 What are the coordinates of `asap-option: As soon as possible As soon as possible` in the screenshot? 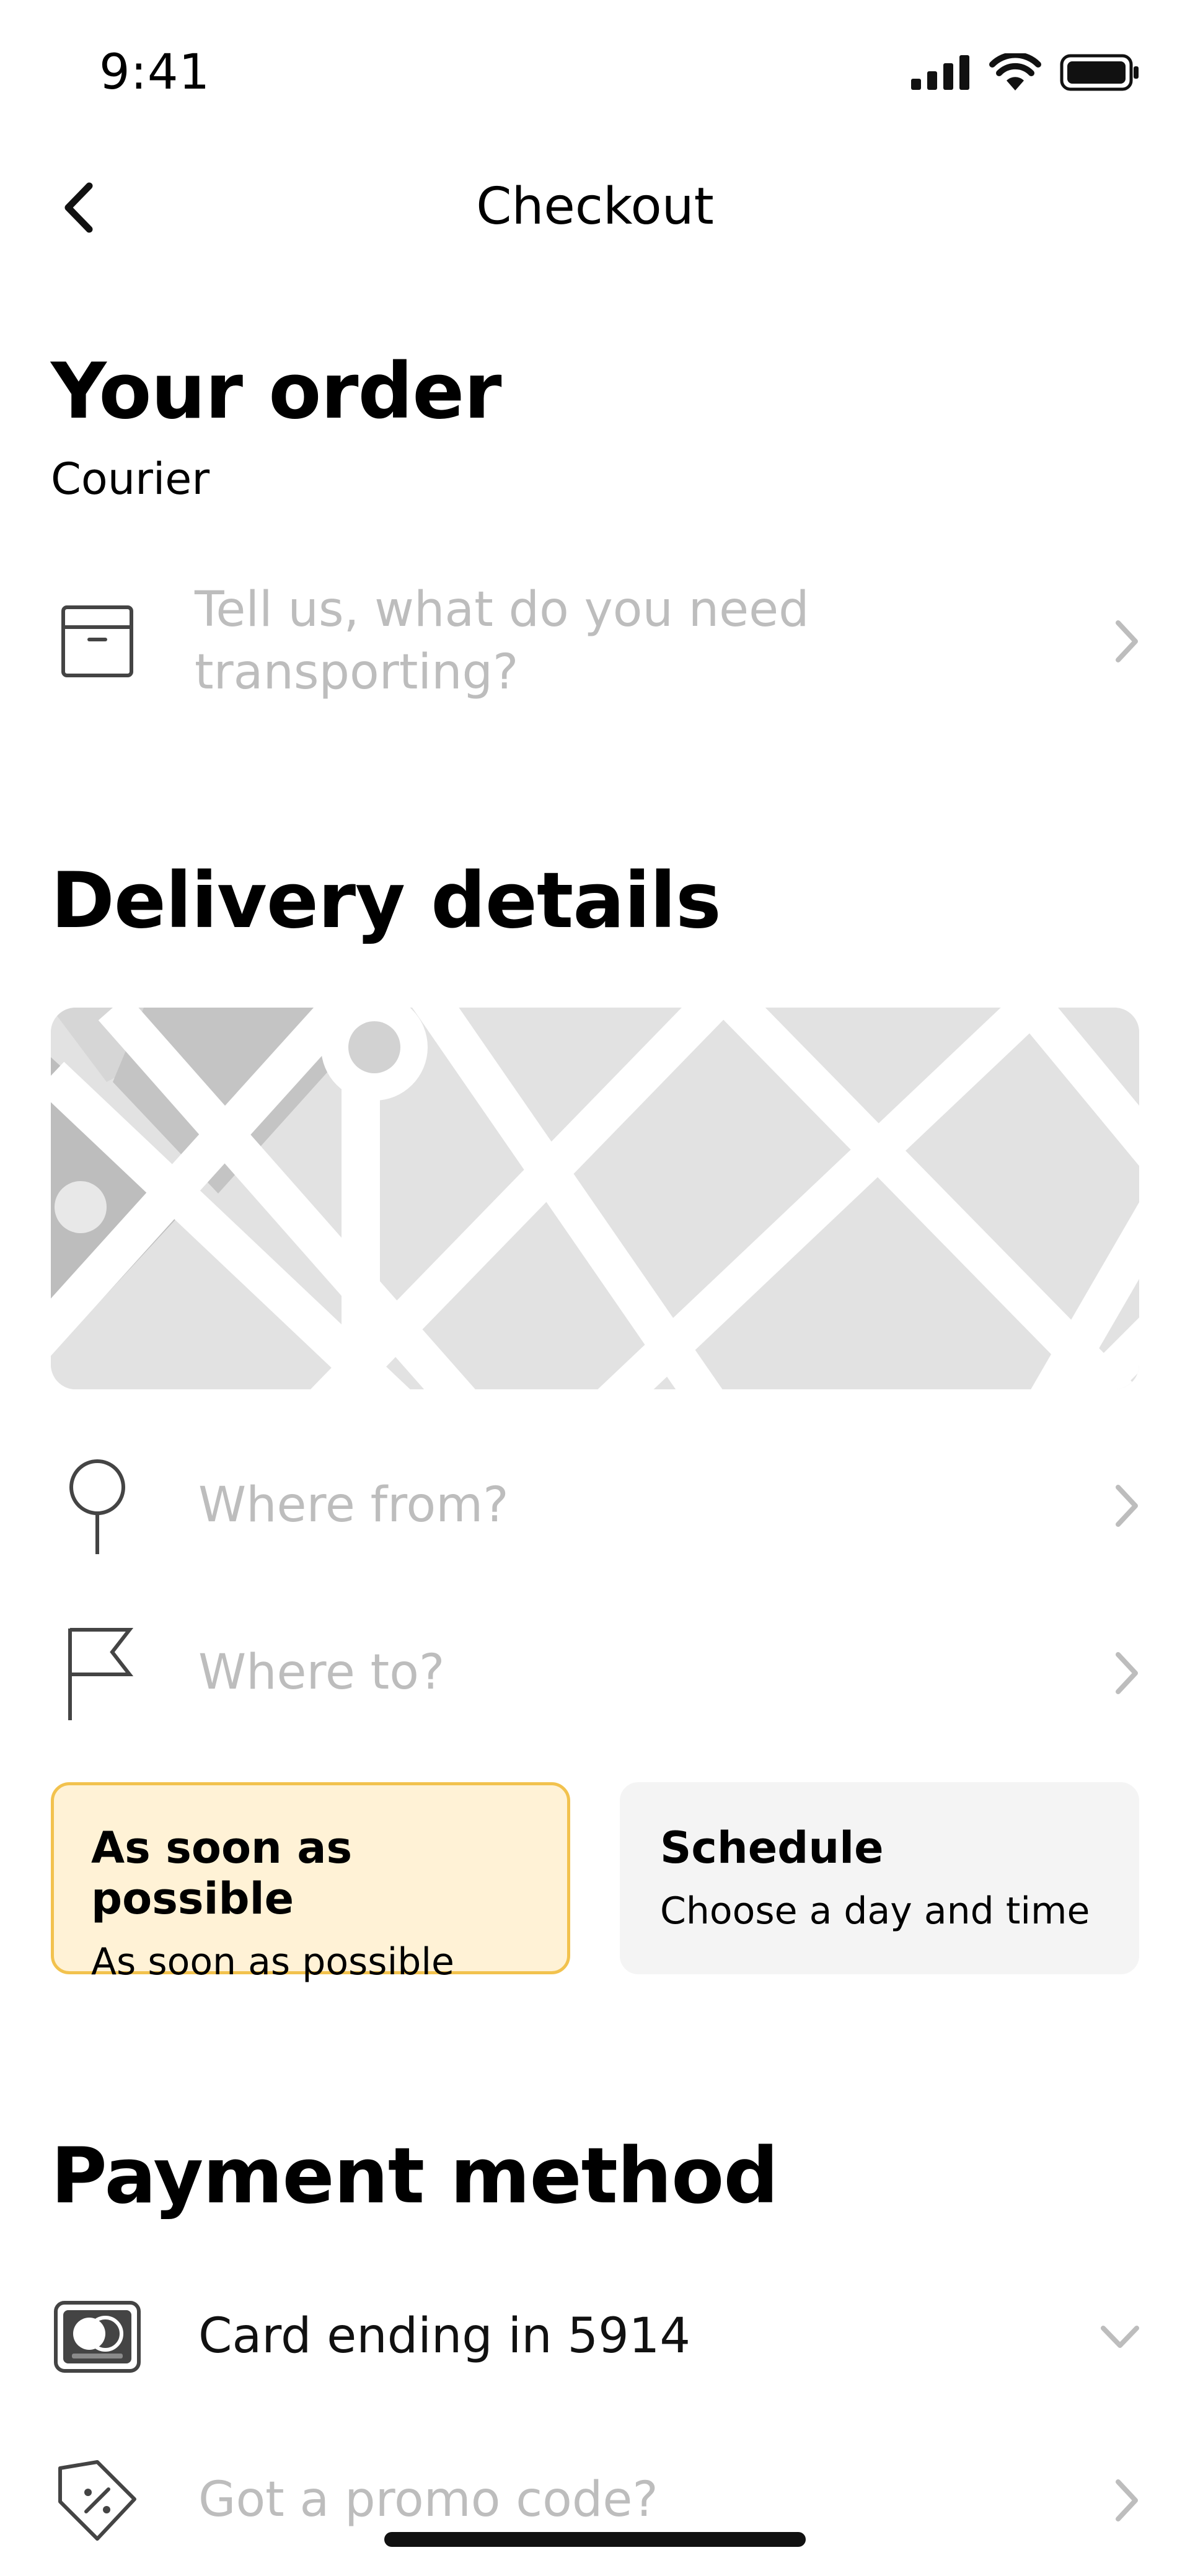 It's located at (310, 1883).